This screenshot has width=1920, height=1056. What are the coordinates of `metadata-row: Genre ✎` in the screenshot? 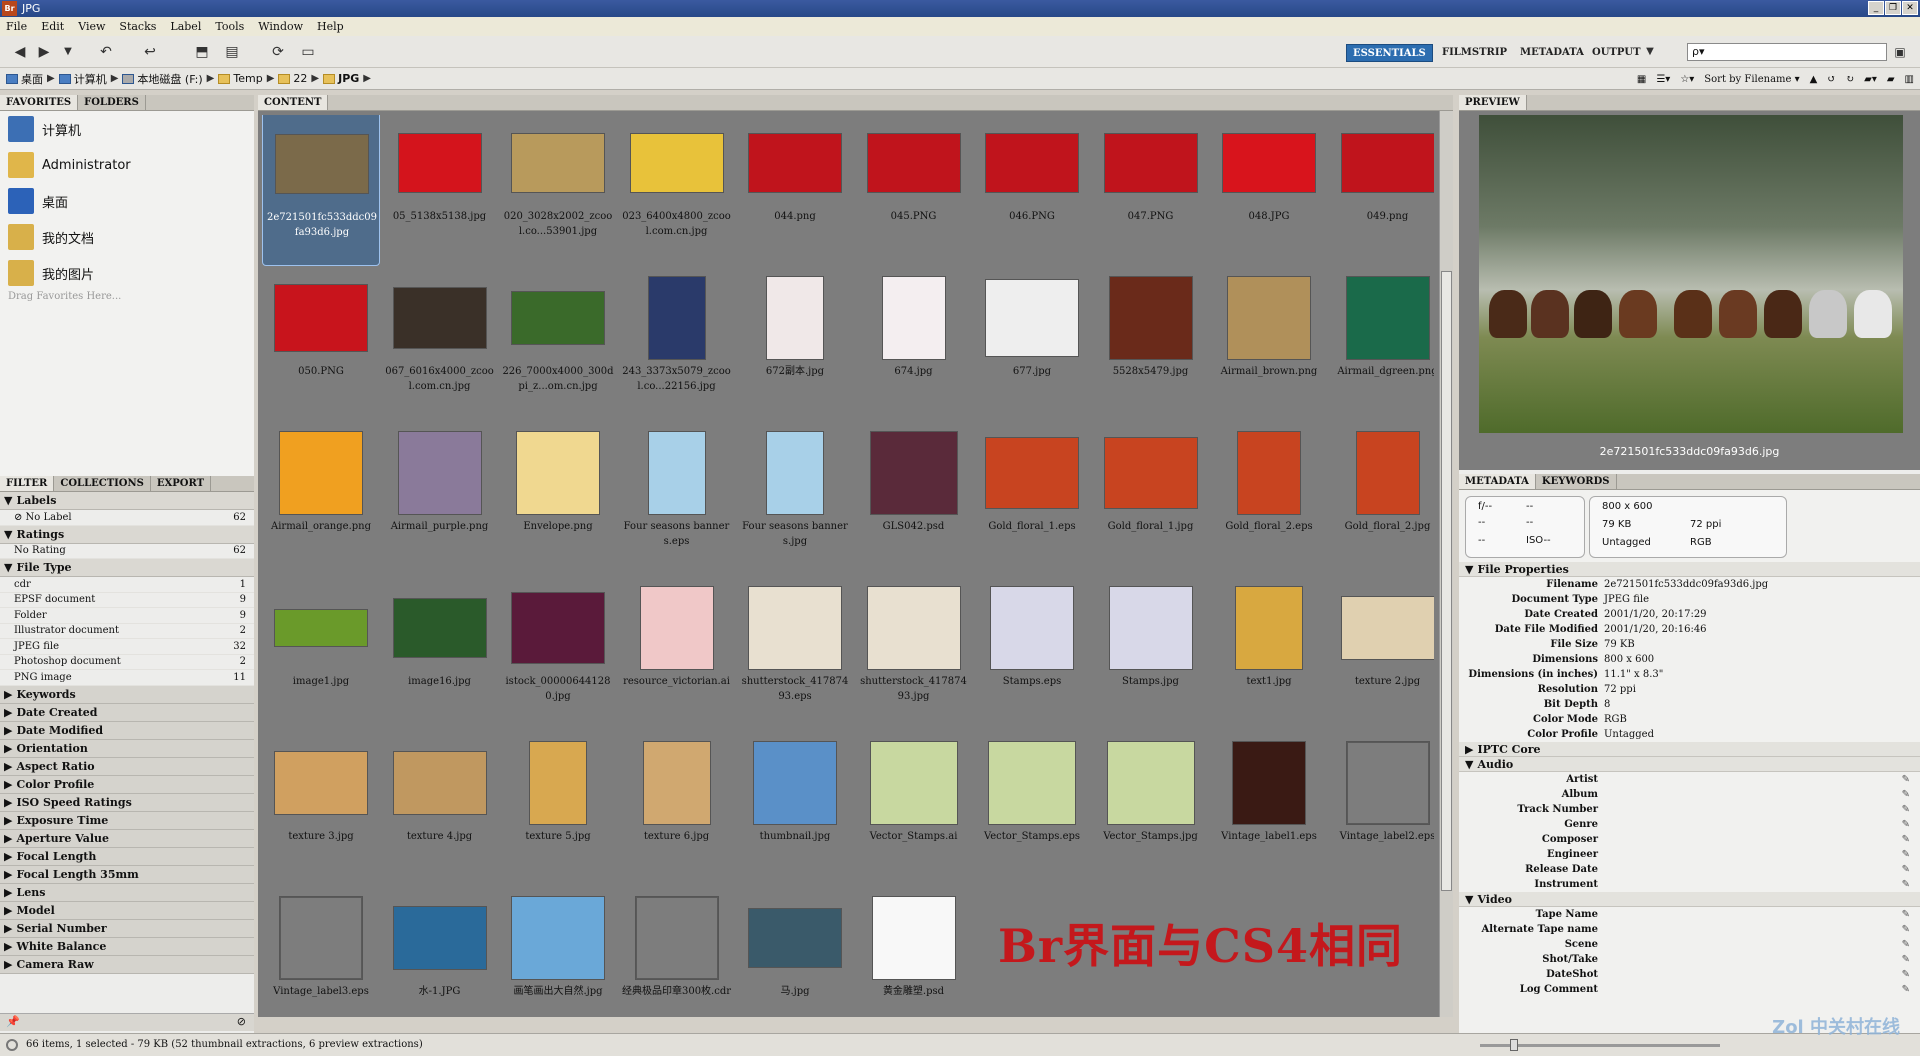 It's located at (1689, 824).